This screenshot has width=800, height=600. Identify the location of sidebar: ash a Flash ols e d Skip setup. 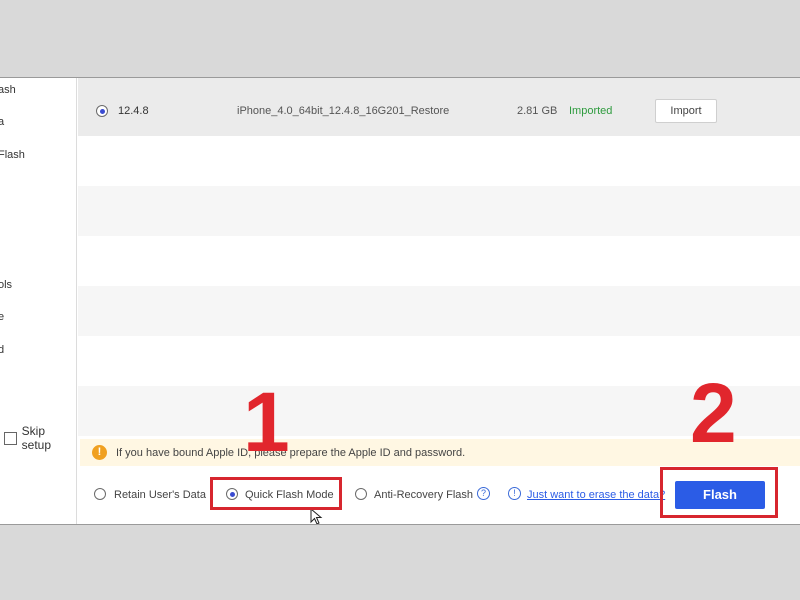
(38, 301).